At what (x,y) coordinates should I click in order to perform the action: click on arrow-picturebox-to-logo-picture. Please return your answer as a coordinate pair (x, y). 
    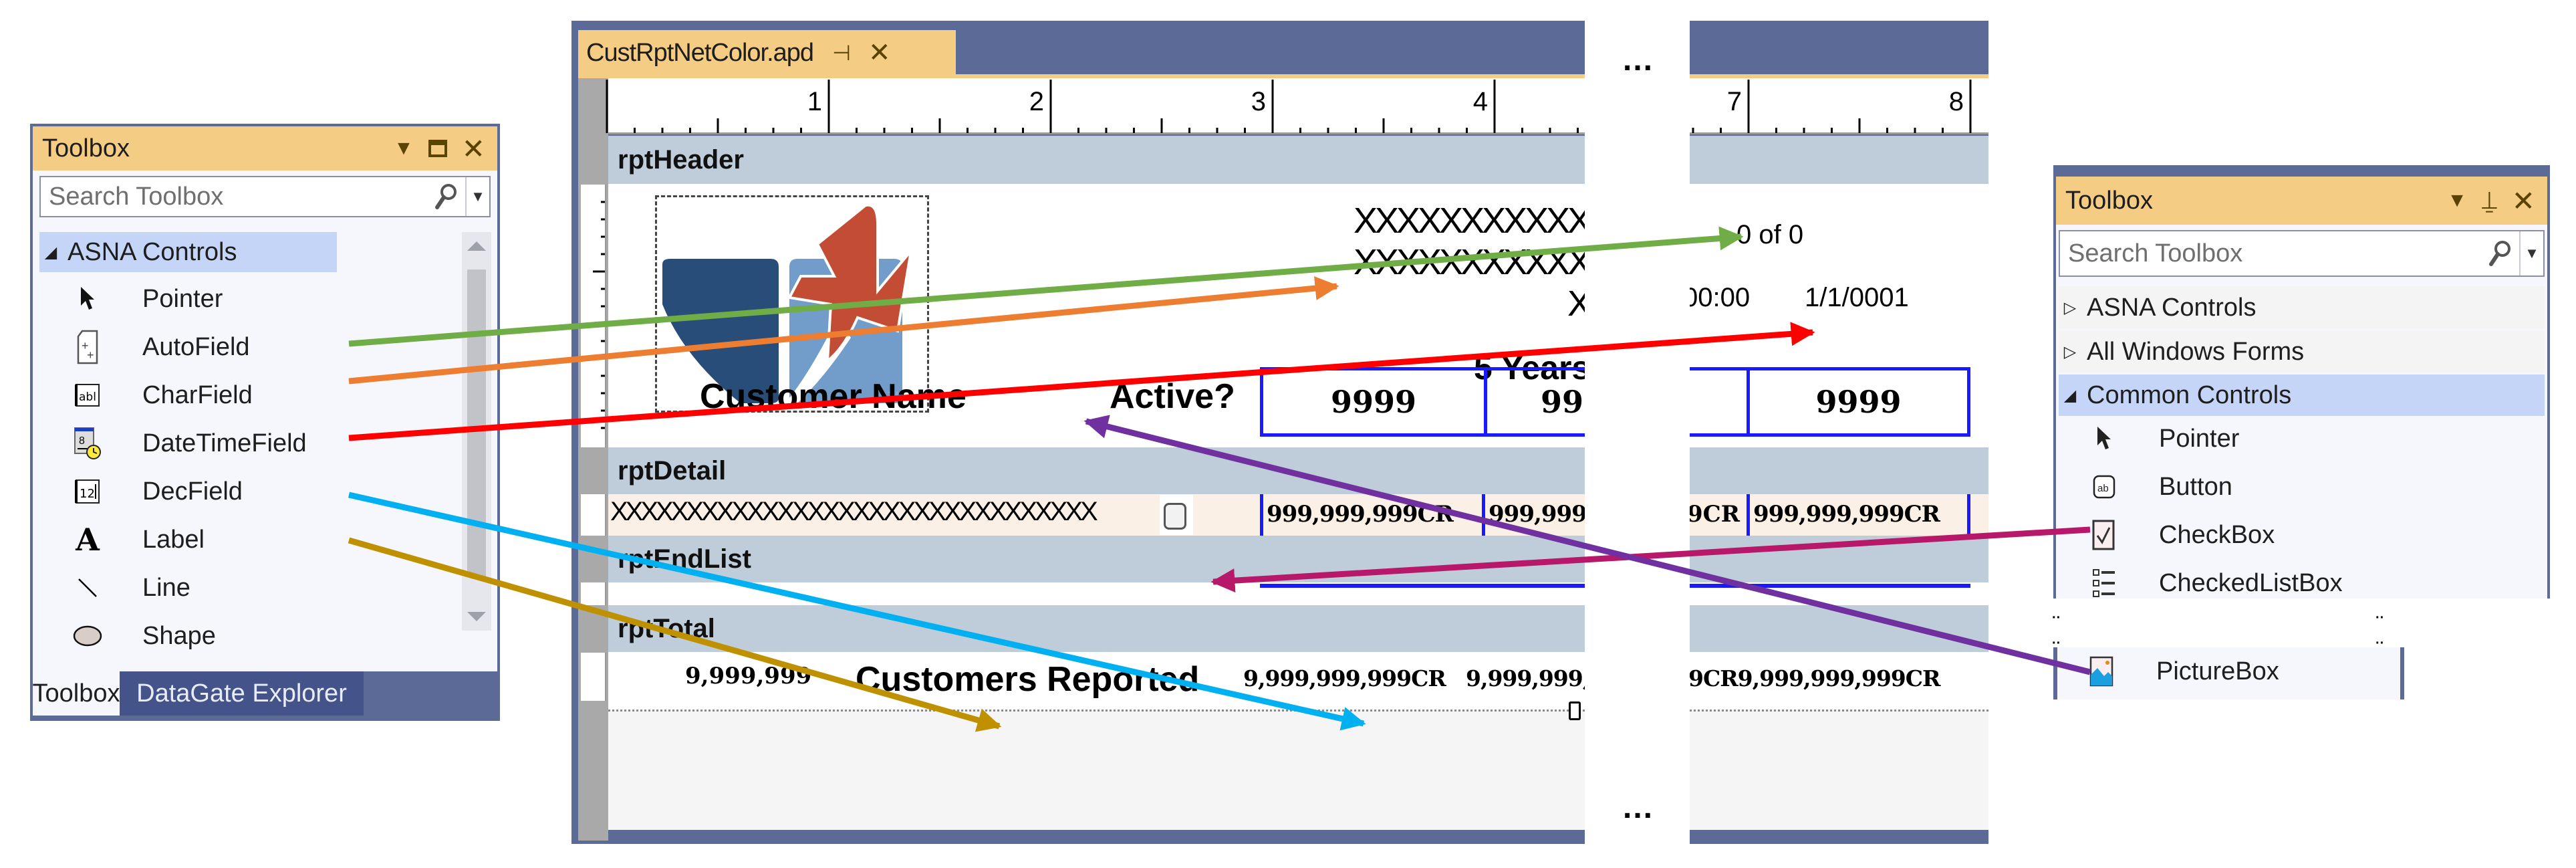
    Looking at the image, I should click on (1587, 545).